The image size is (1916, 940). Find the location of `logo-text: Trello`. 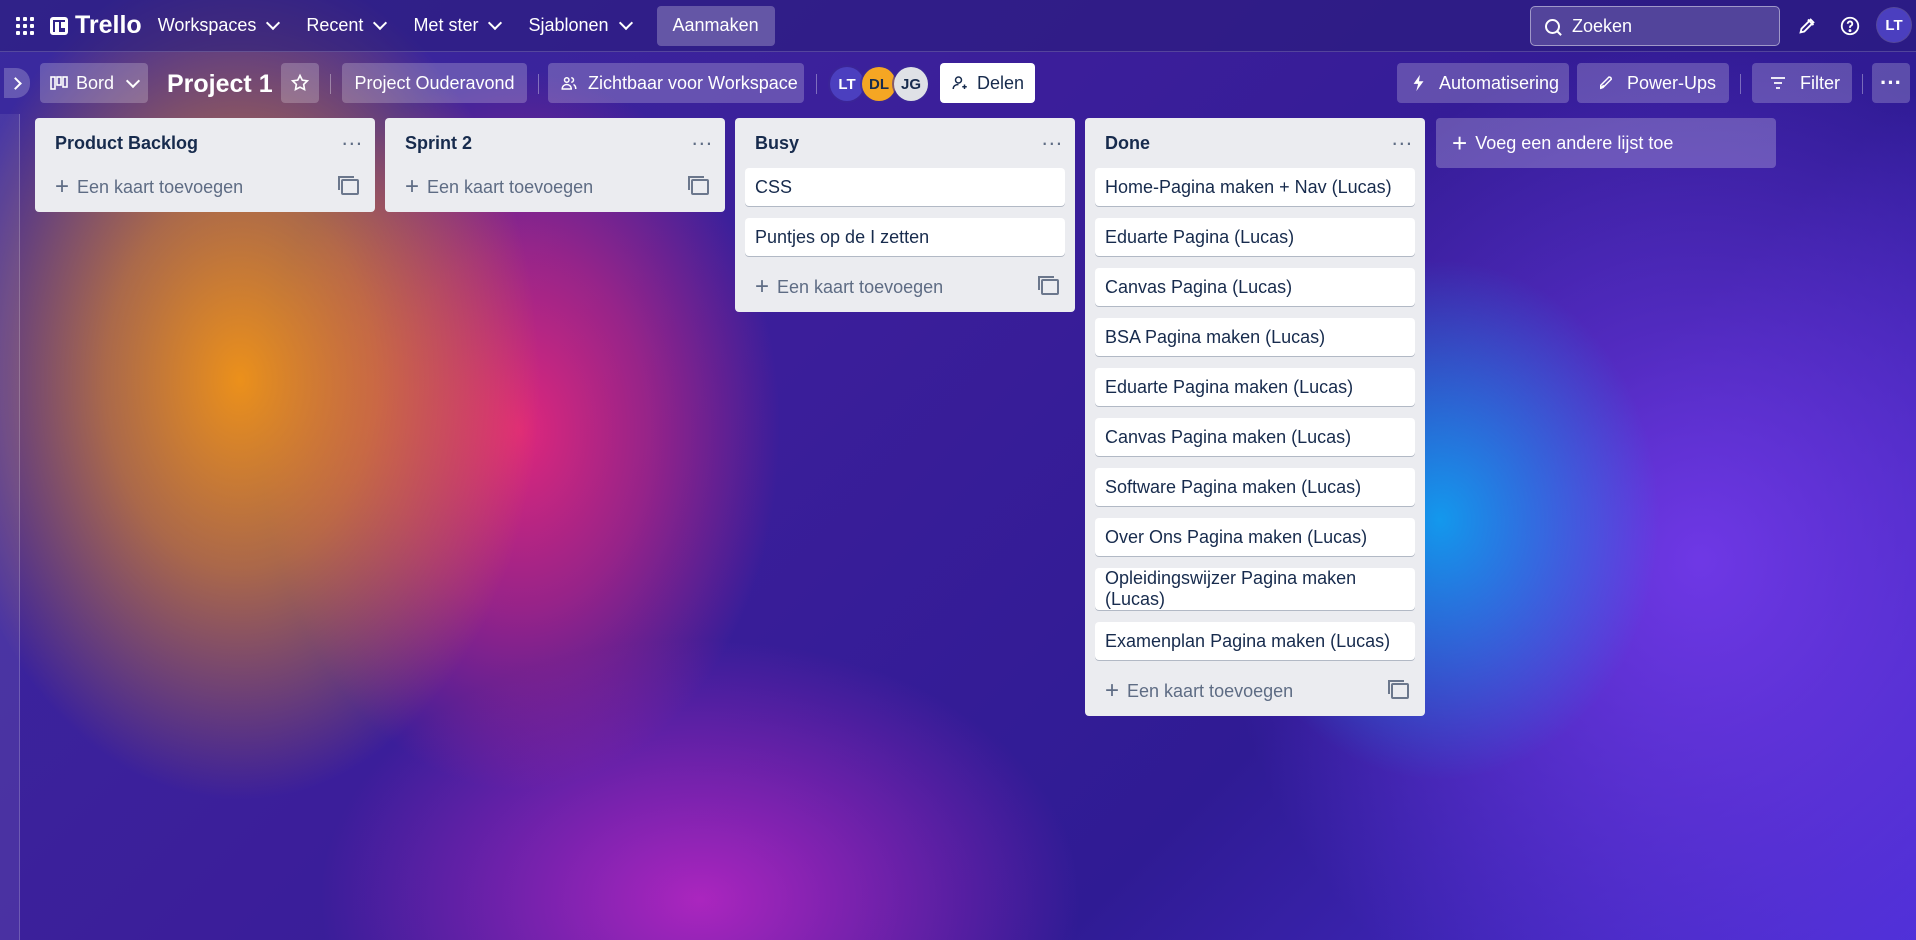

logo-text: Trello is located at coordinates (108, 25).